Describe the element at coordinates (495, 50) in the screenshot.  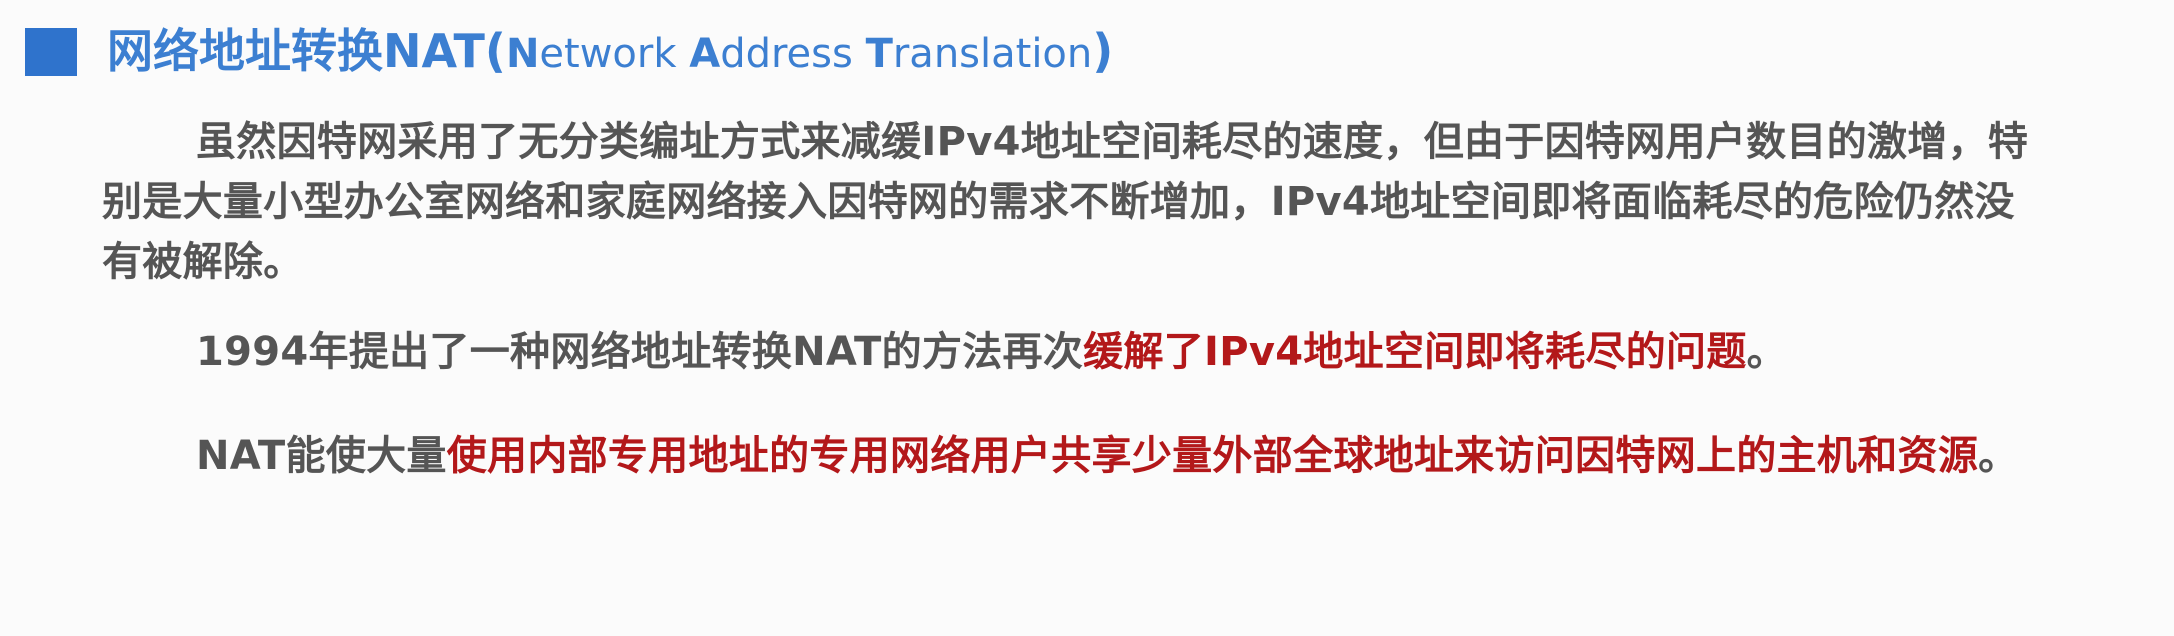
I see `title-open-paren: (` at that location.